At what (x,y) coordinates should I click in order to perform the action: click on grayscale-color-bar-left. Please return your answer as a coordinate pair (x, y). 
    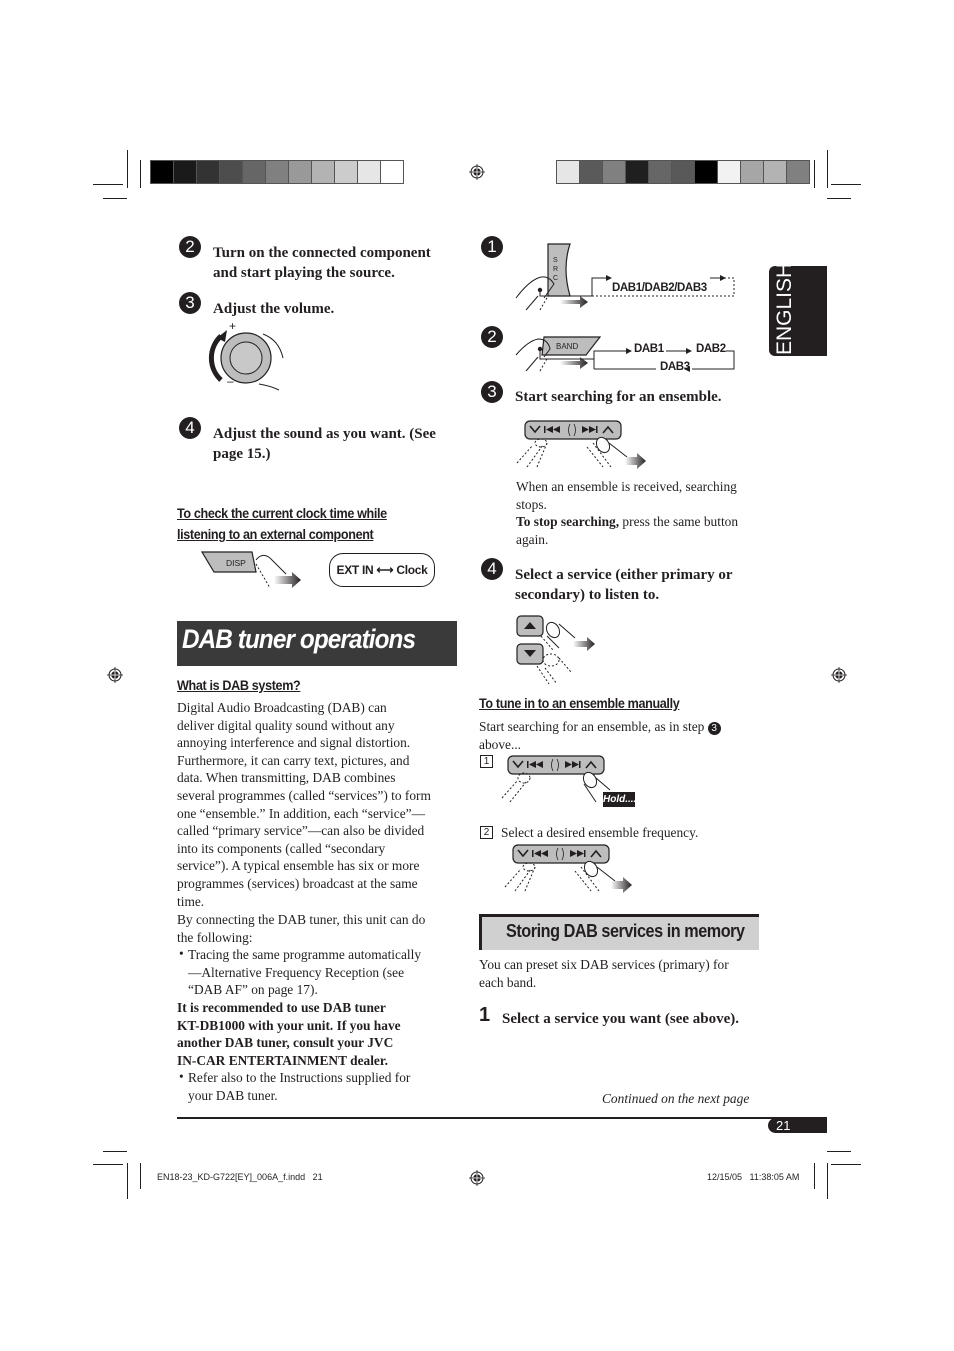
    Looking at the image, I should click on (277, 172).